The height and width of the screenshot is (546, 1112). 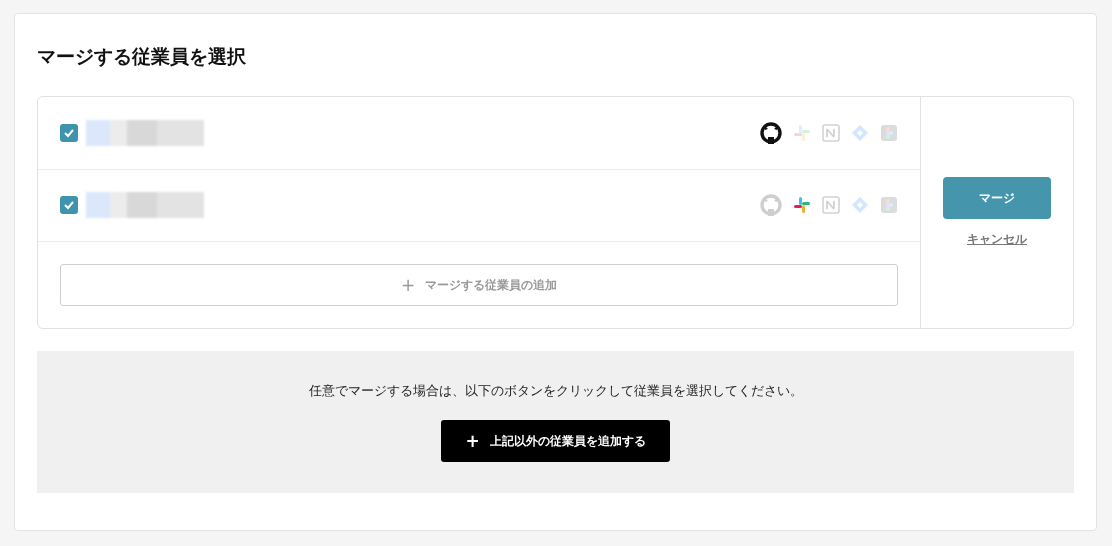 I want to click on checkmark-icon, so click(x=69, y=205).